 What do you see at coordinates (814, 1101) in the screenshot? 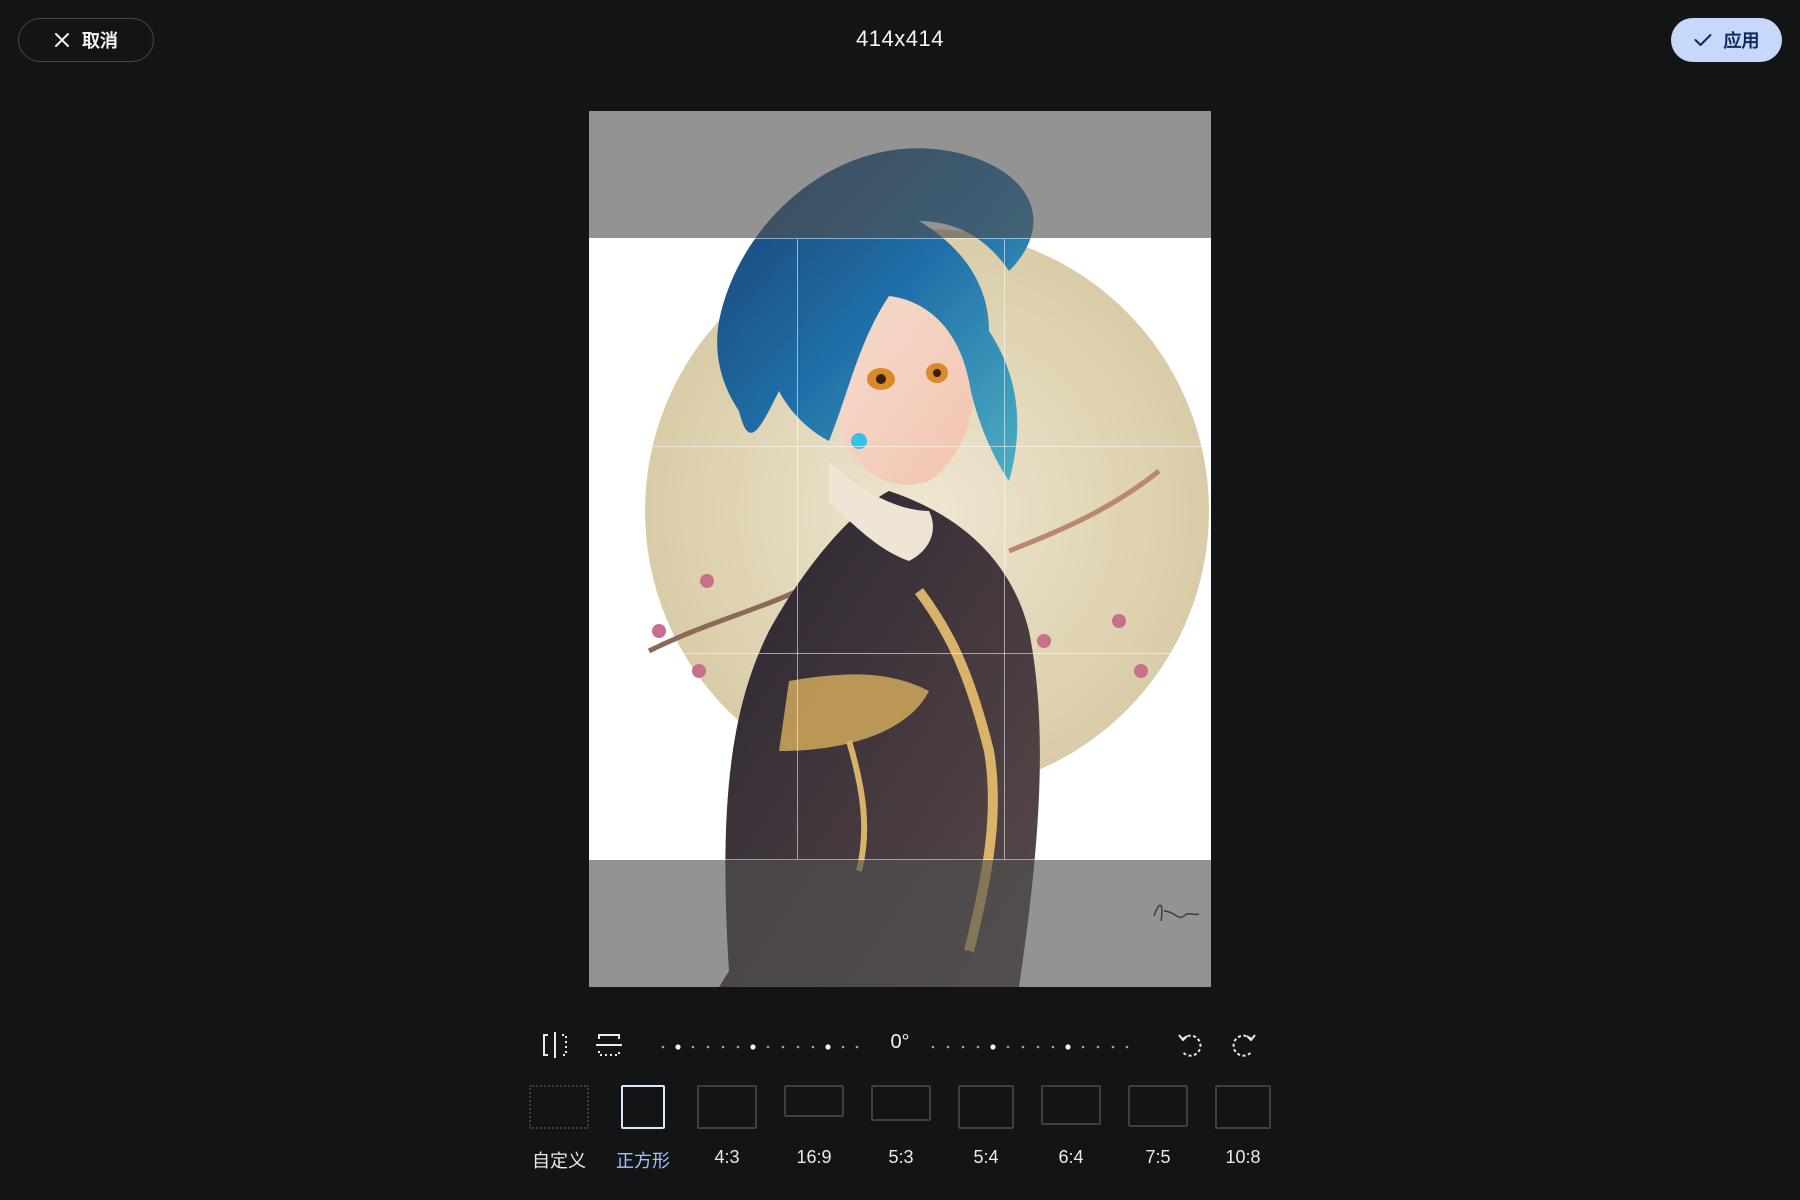
I see `ratio-16-9-preview` at bounding box center [814, 1101].